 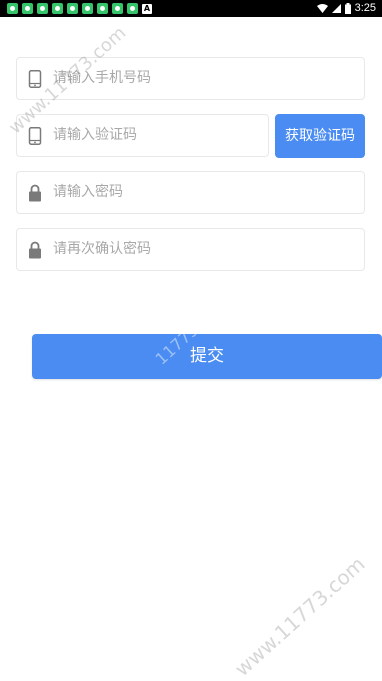 What do you see at coordinates (299, 616) in the screenshot?
I see `watermark: www.11773.com` at bounding box center [299, 616].